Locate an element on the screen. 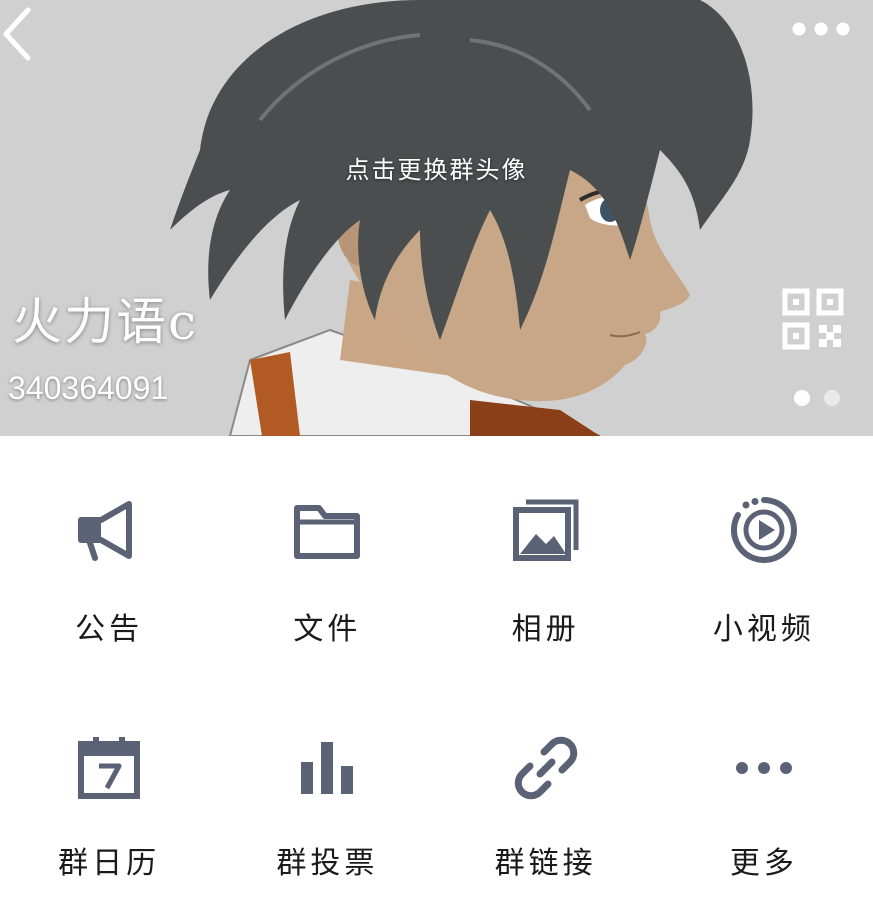 This screenshot has height=900, width=873. photo-album-icon is located at coordinates (545, 530).